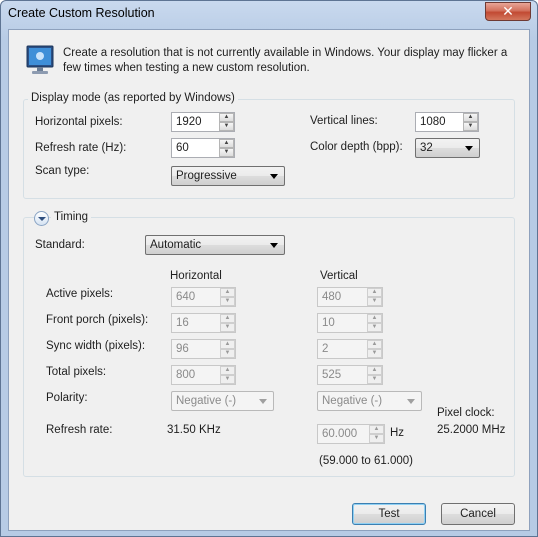  What do you see at coordinates (96, 346) in the screenshot?
I see `sync-width-label: Sync width (pixels):` at bounding box center [96, 346].